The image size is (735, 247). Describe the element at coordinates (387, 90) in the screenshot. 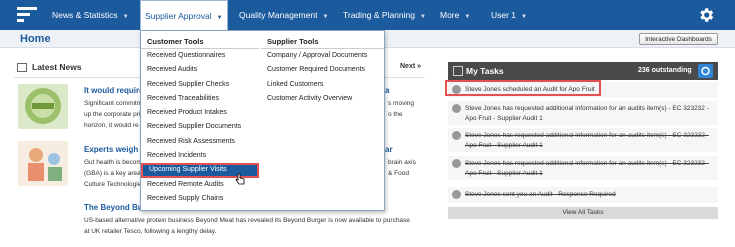

I see `news-item-title-tail: a` at that location.